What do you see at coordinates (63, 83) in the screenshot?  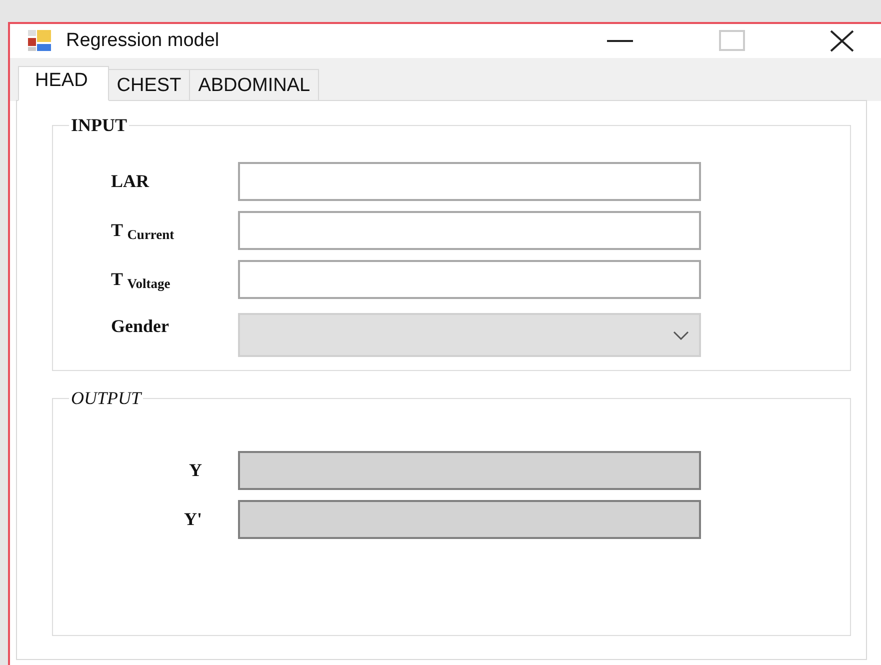 I see `tab: HEAD` at bounding box center [63, 83].